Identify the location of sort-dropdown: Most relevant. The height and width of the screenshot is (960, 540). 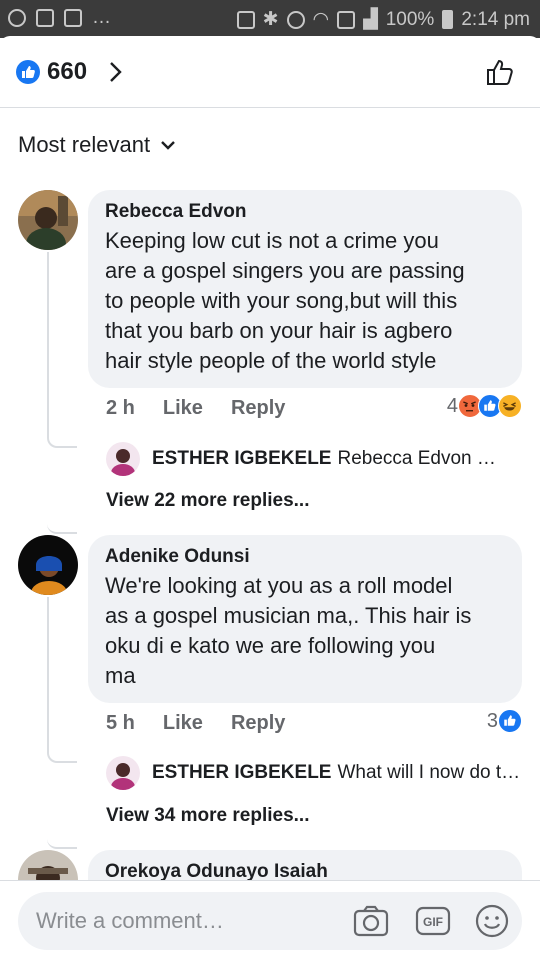
(97, 145).